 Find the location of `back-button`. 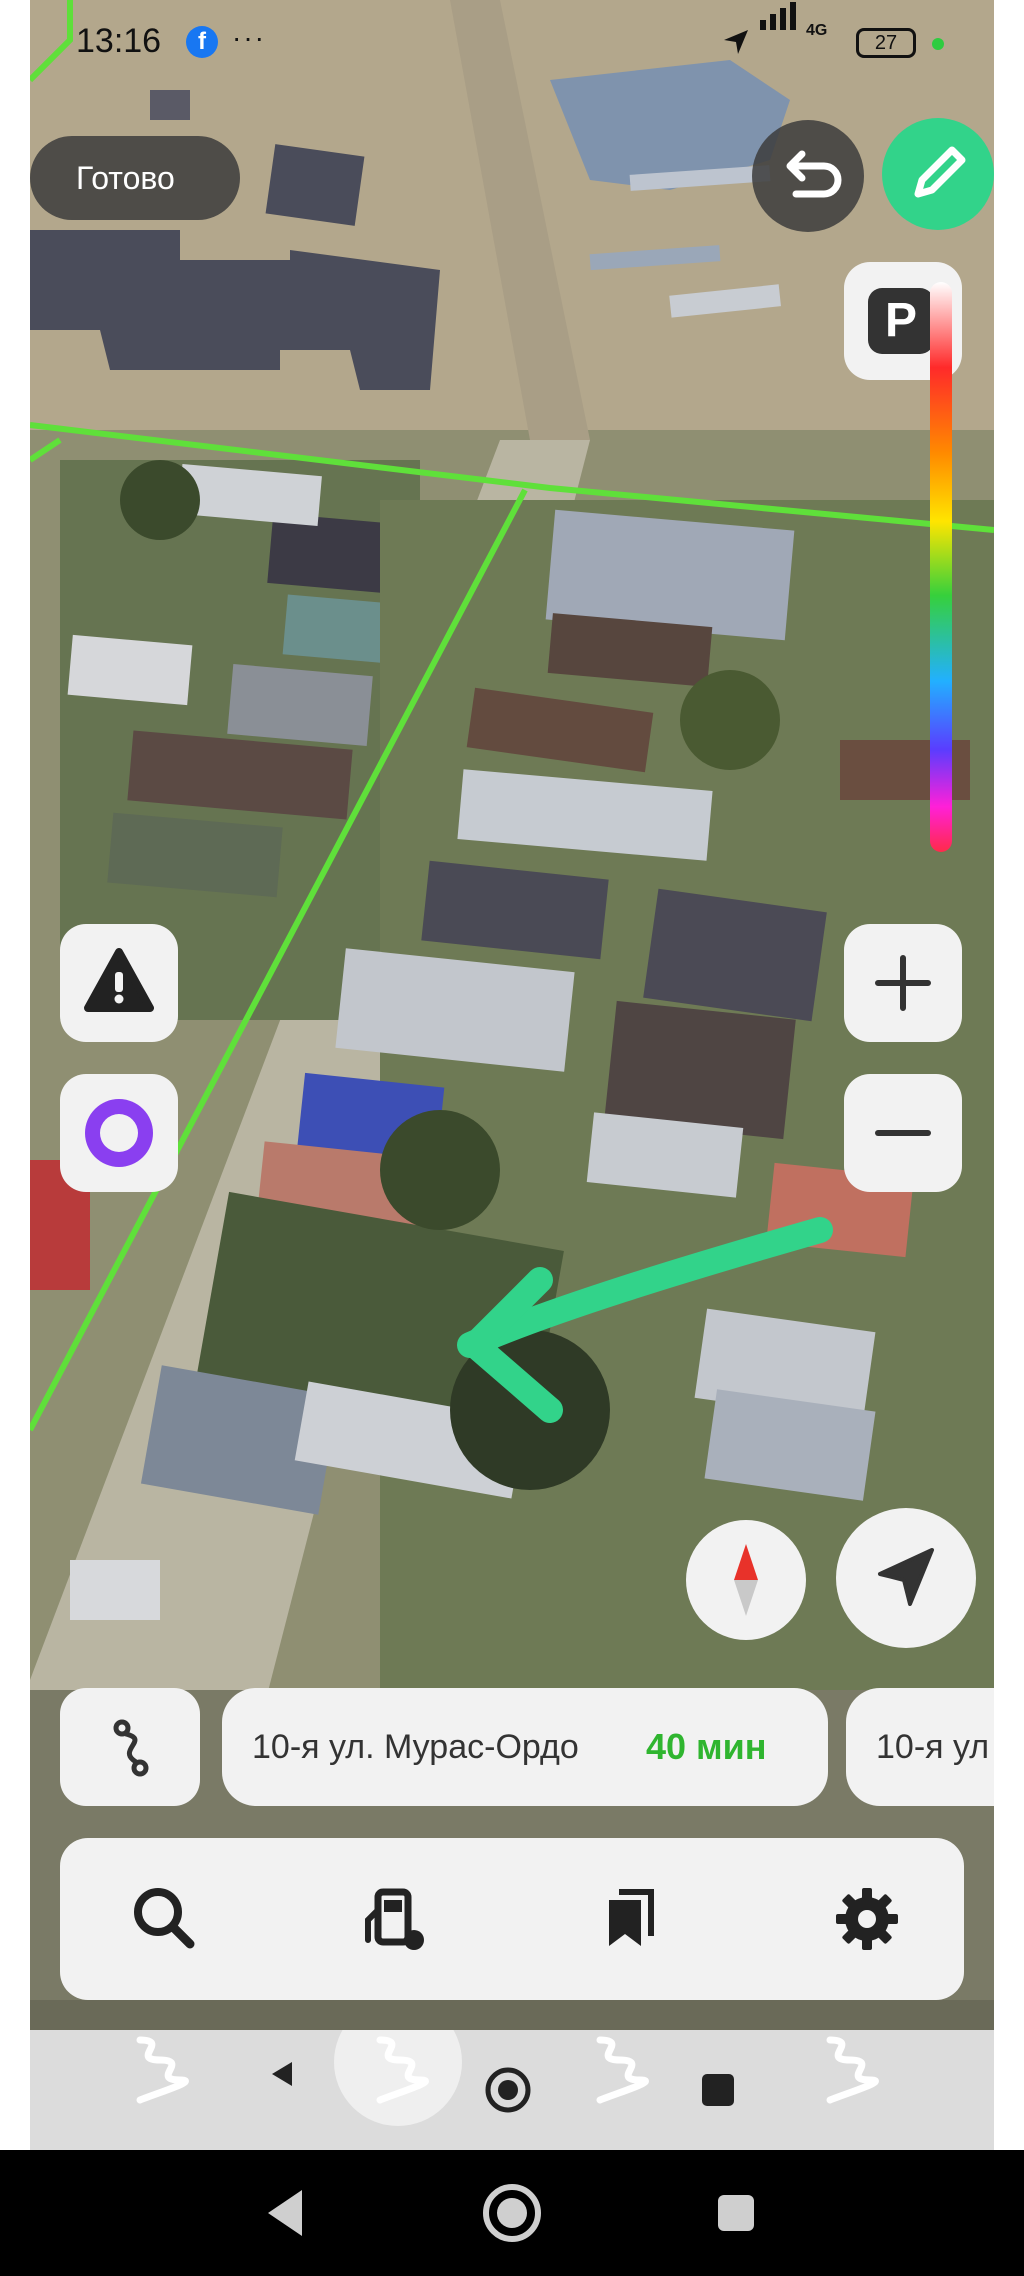

back-button is located at coordinates (285, 2213).